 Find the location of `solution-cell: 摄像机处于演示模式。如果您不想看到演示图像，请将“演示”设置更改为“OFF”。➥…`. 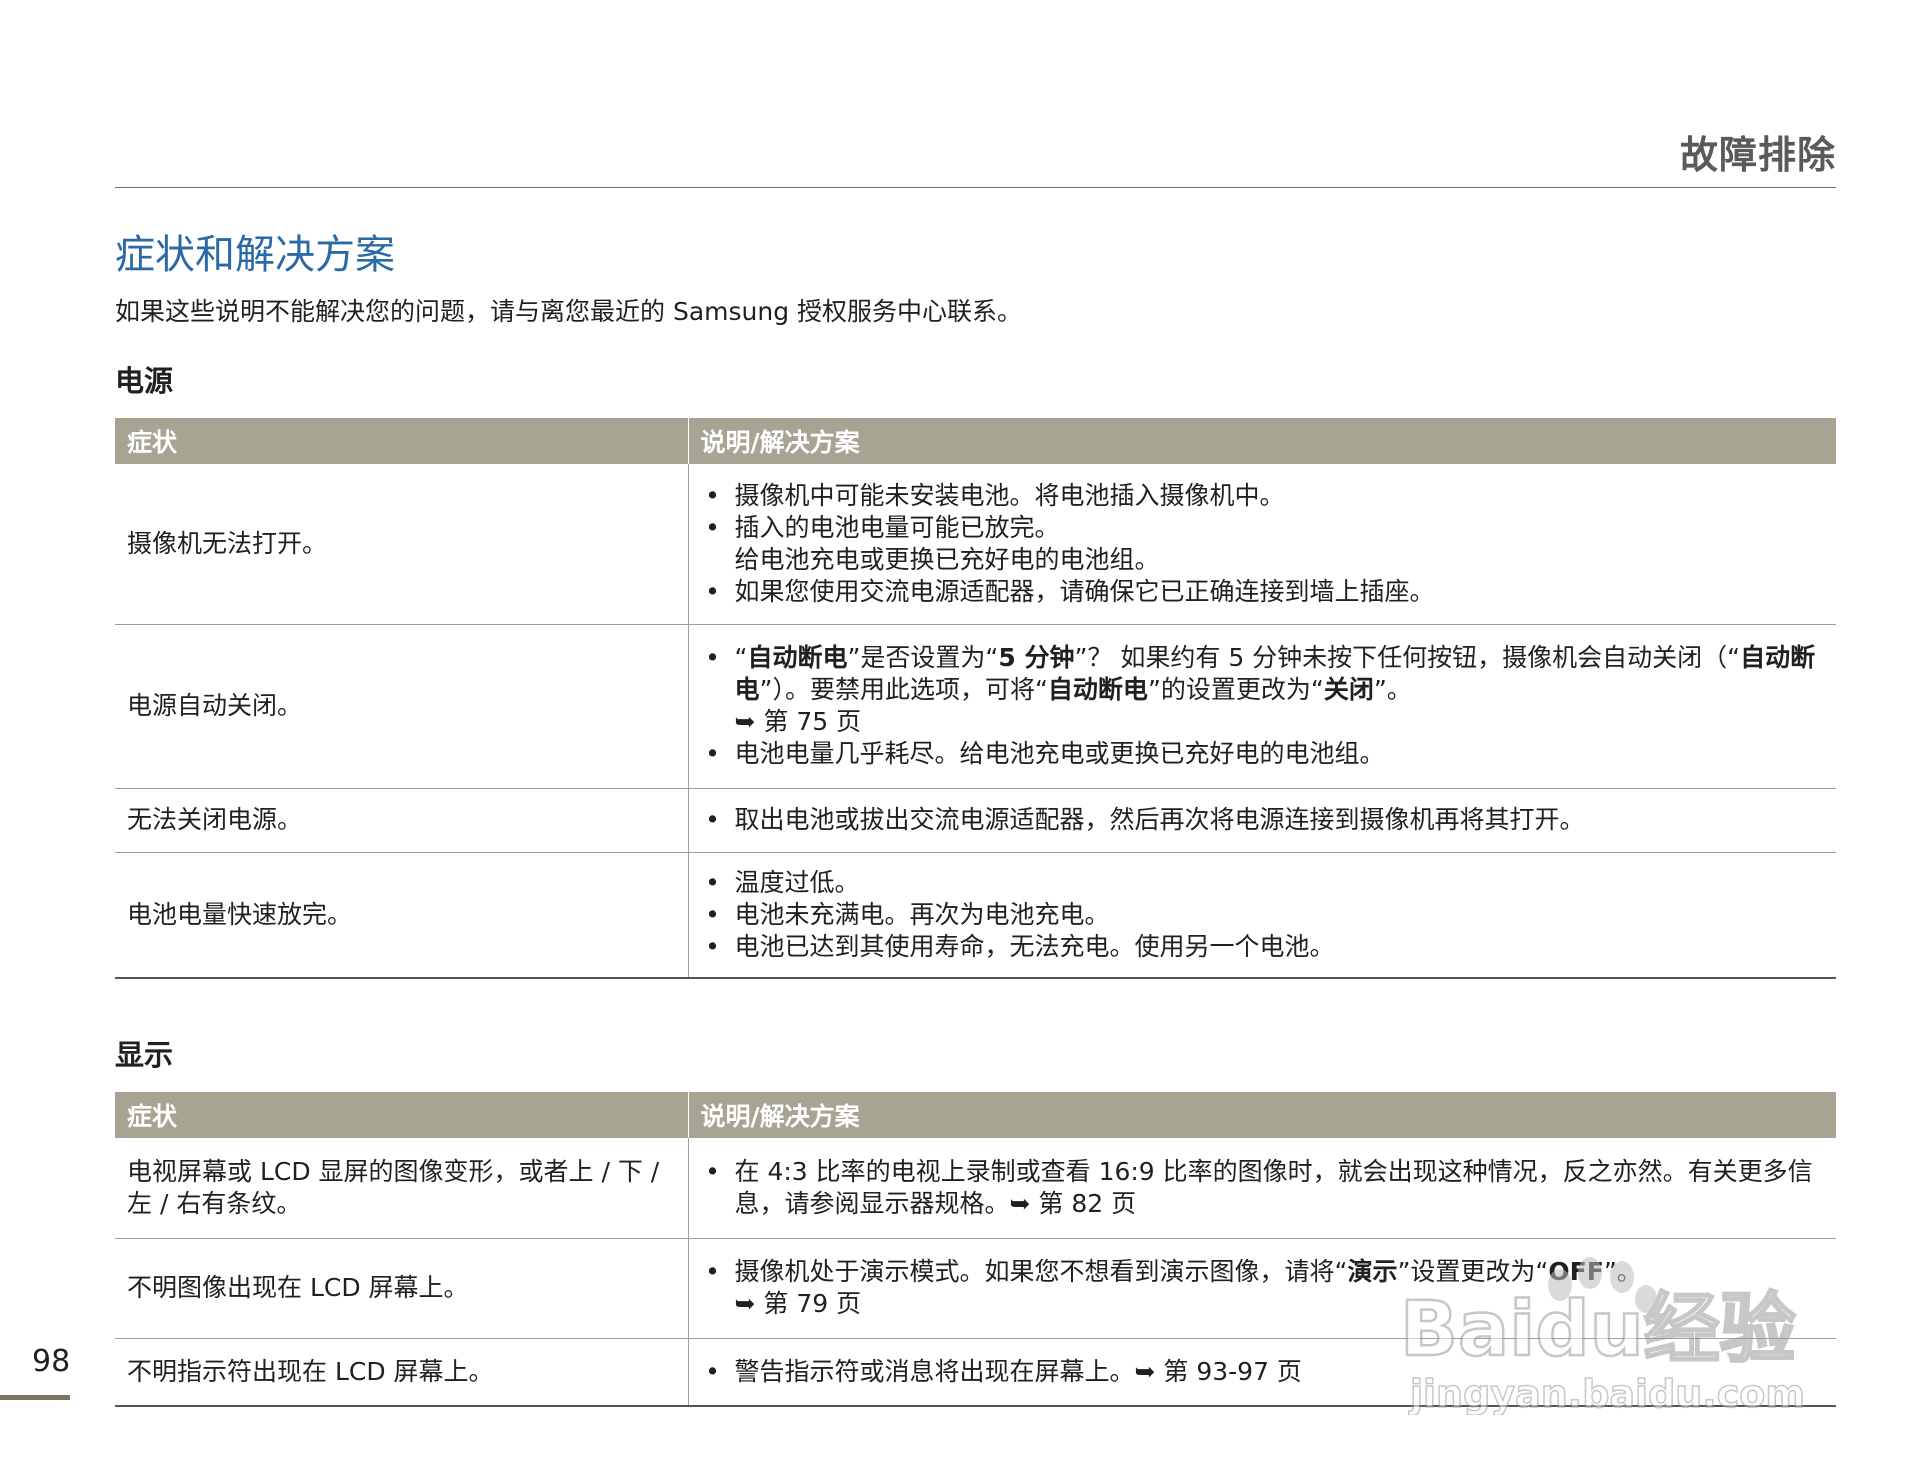

solution-cell: 摄像机处于演示模式。如果您不想看到演示图像，请将“演示”设置更改为“OFF”。➥… is located at coordinates (1262, 1288).